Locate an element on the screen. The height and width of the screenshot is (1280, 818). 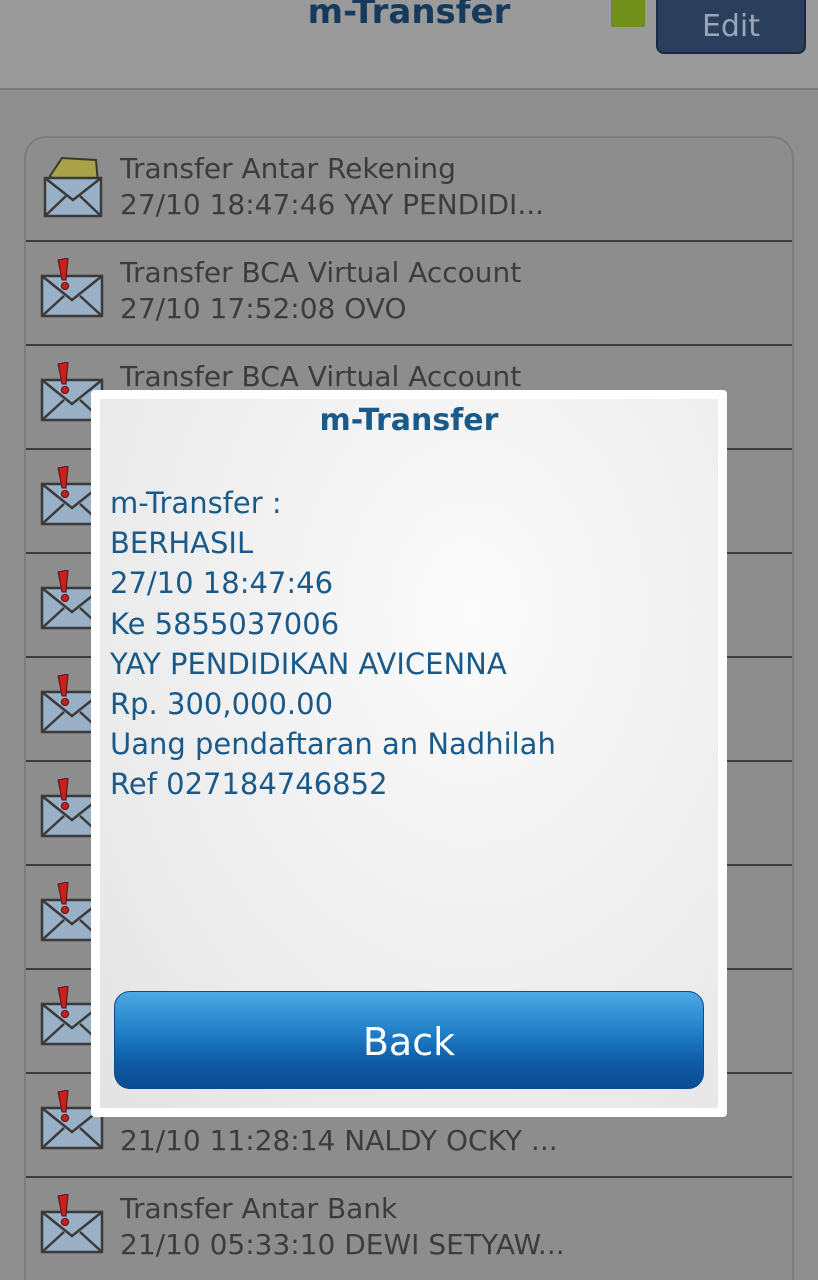
list-item-subtitle: 27/10 17:52:08 OVO is located at coordinates (263, 308).